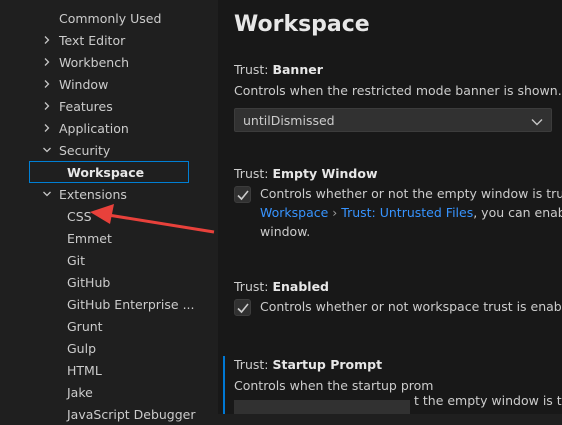 The width and height of the screenshot is (562, 425). I want to click on banner-select-value: untilDismissed, so click(289, 120).